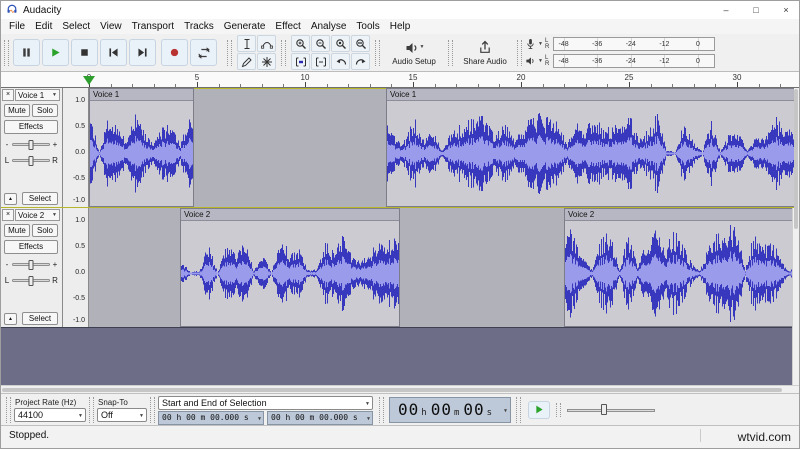 The image size is (800, 449). I want to click on selection-start-field: 00 h 00 m 00.000 s, so click(211, 417).